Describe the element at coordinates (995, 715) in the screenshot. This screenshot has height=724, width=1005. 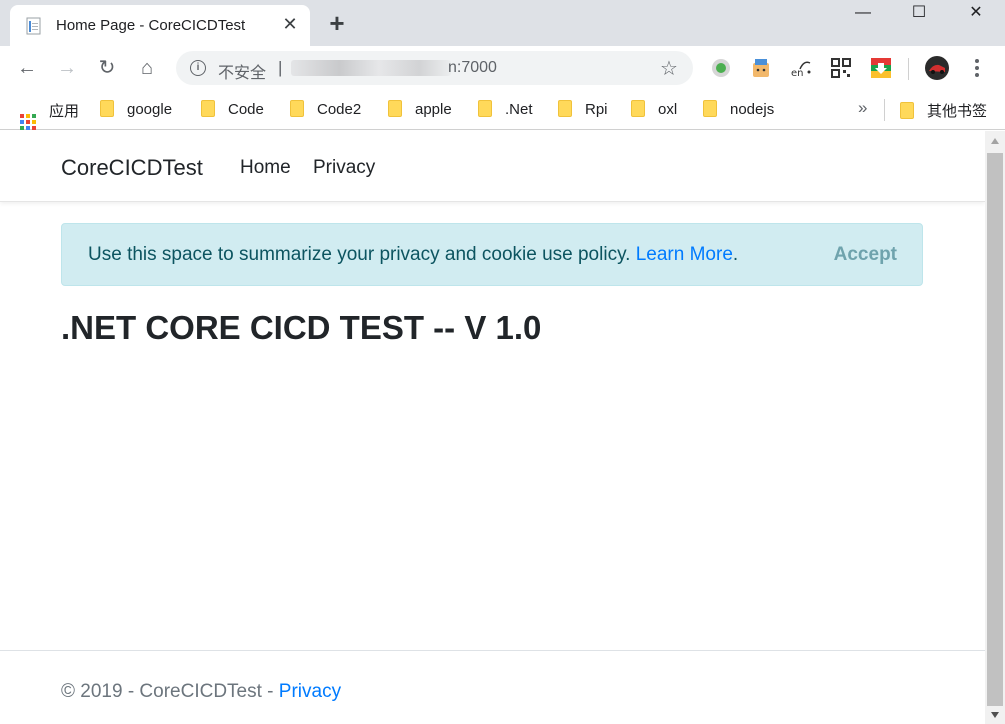
I see `scroll-down-arrow-icon` at that location.